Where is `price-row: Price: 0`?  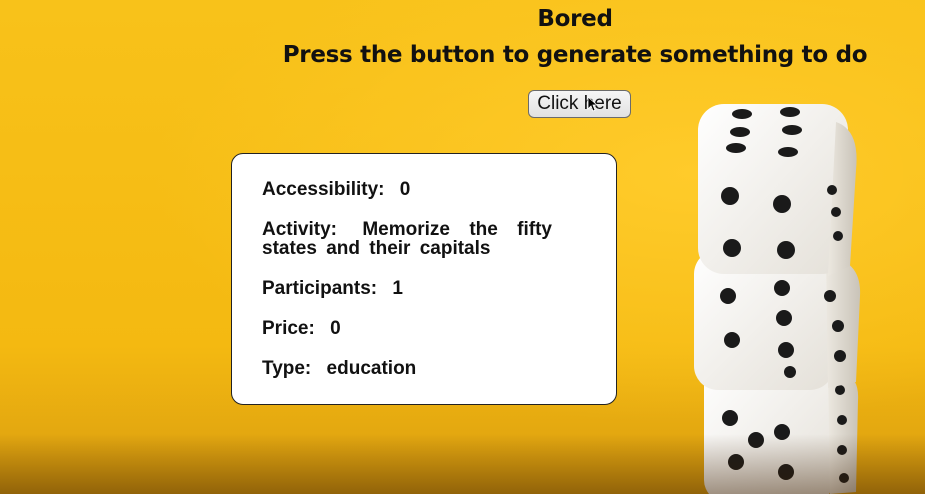
price-row: Price: 0 is located at coordinates (424, 328).